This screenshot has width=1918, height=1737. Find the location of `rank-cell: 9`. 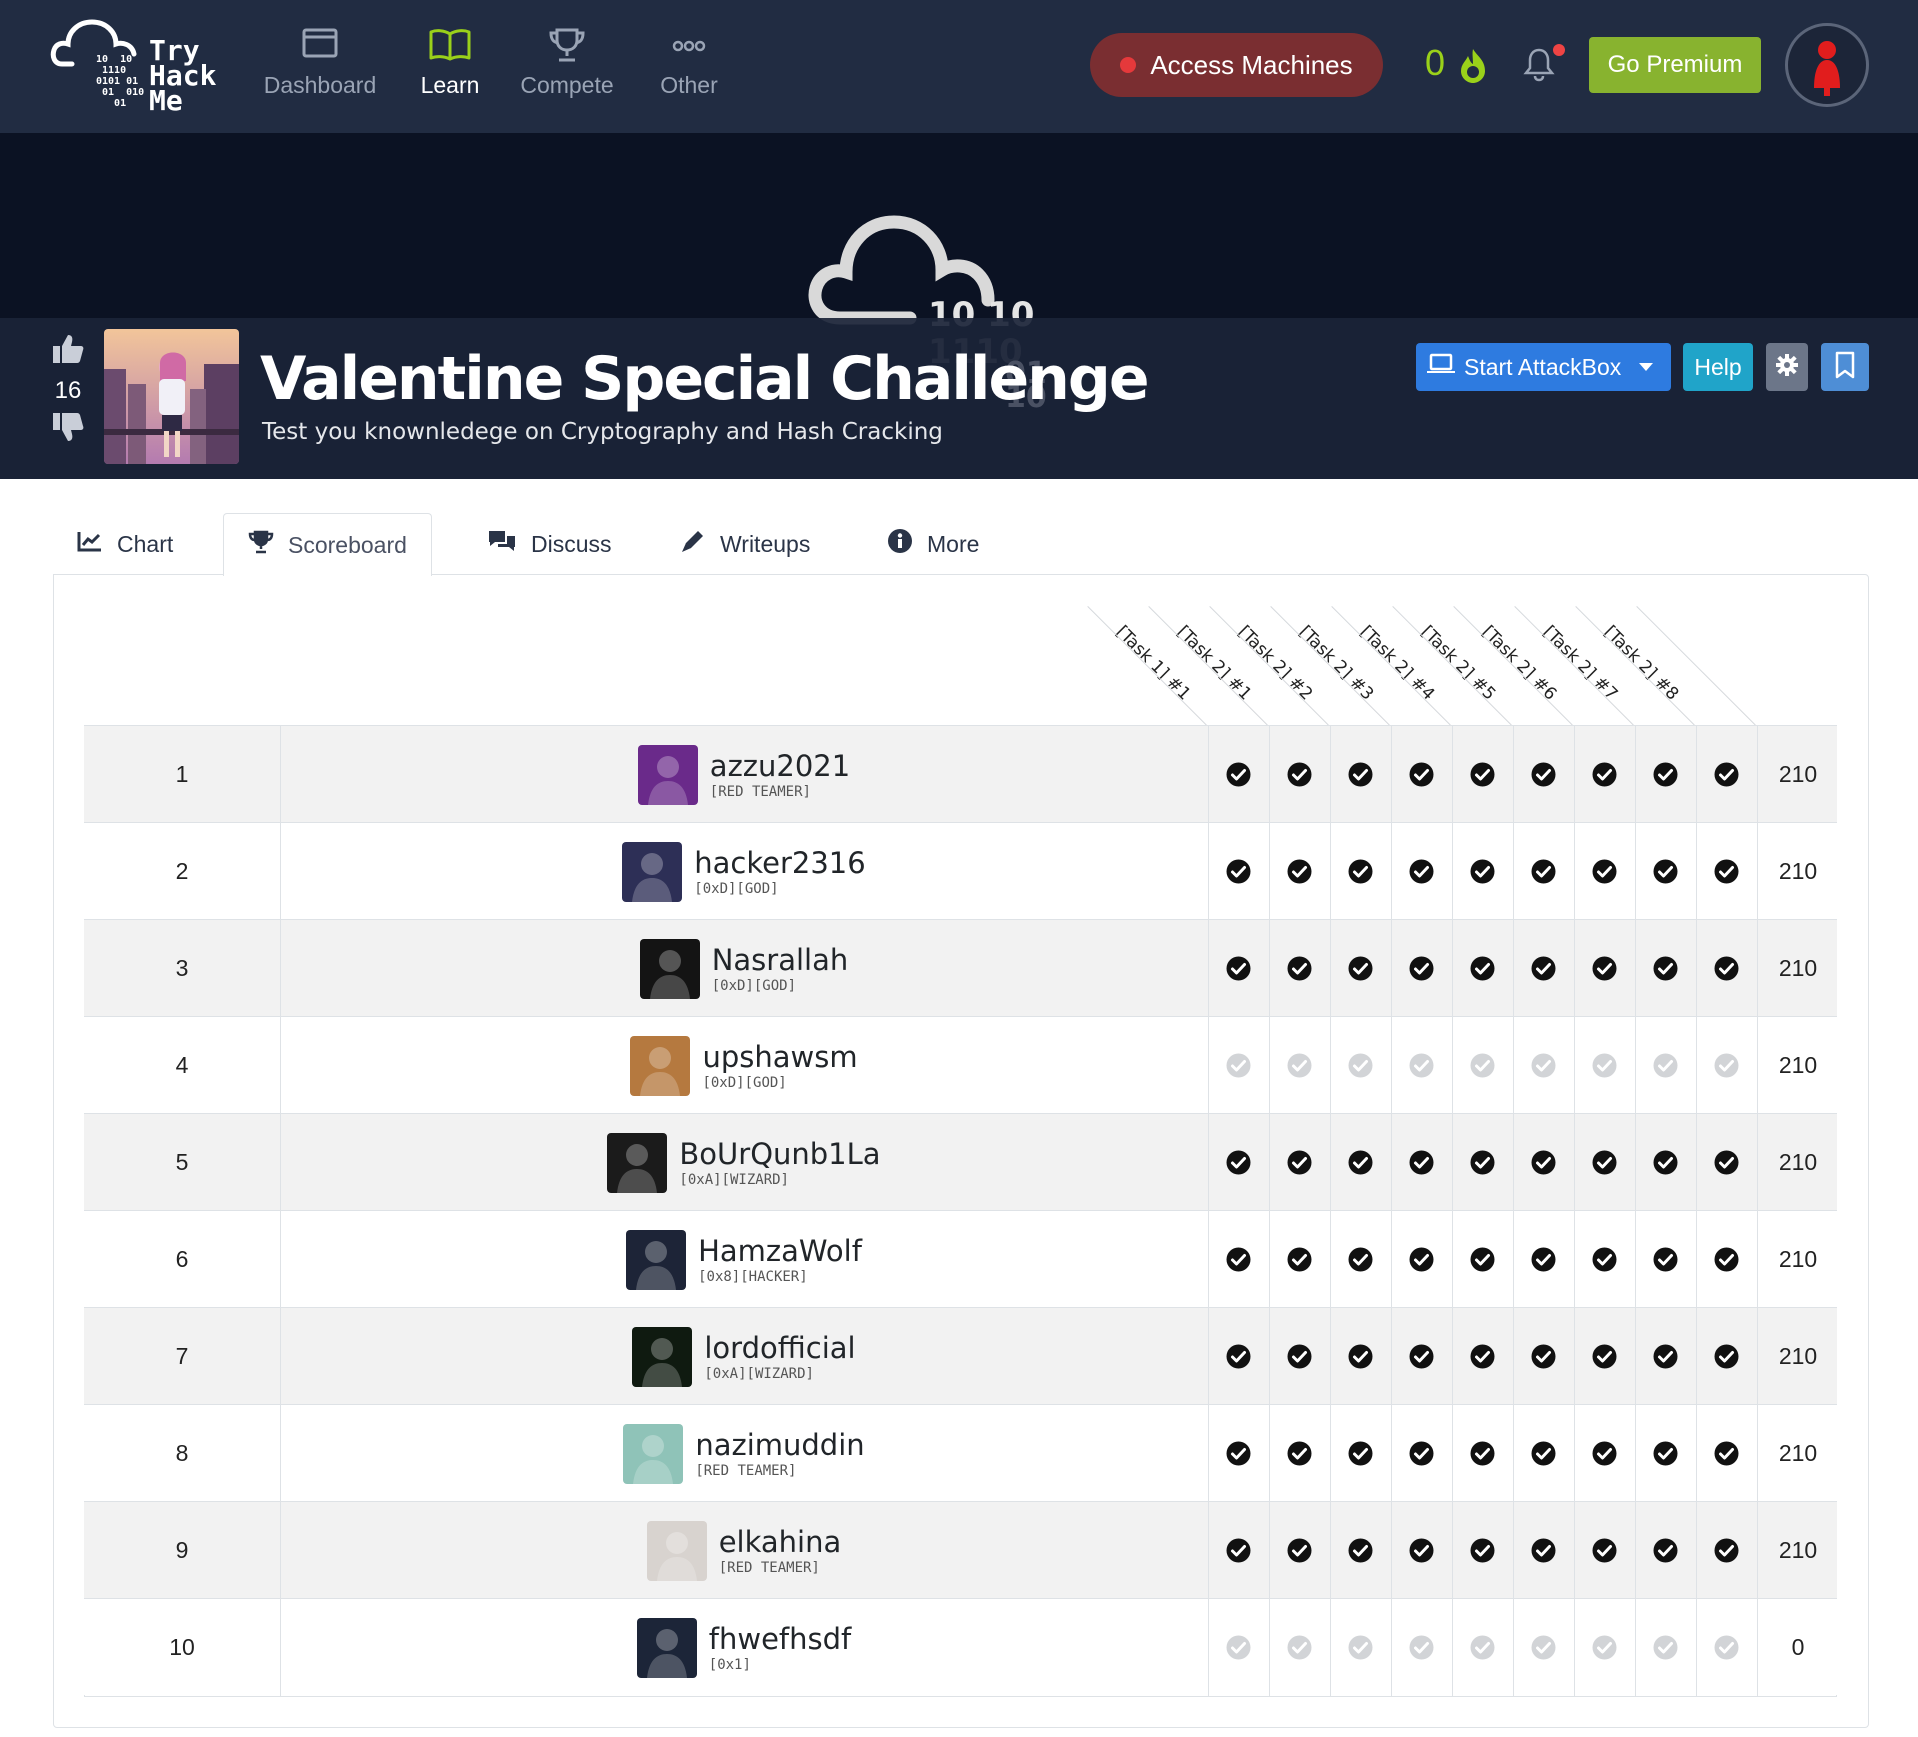

rank-cell: 9 is located at coordinates (182, 1550).